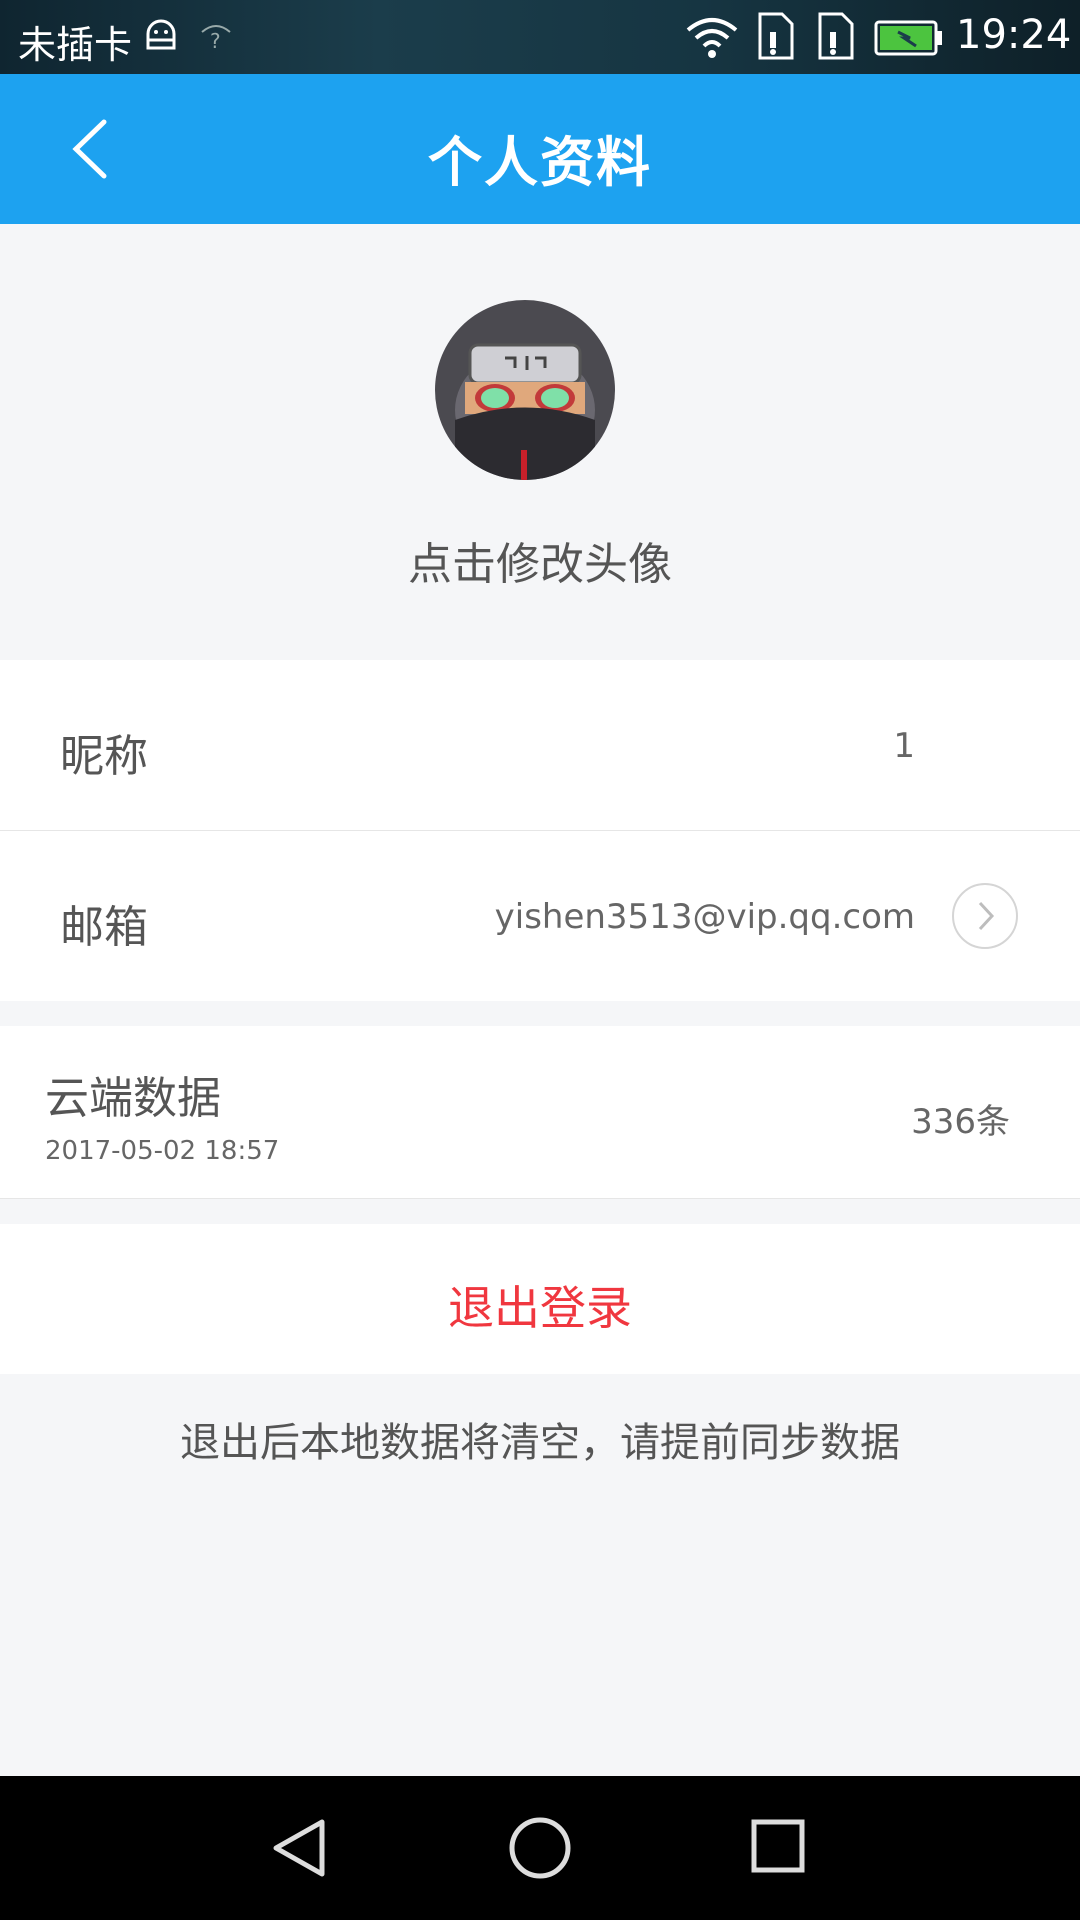  What do you see at coordinates (75, 45) in the screenshot?
I see `carrier-label: 未插卡` at bounding box center [75, 45].